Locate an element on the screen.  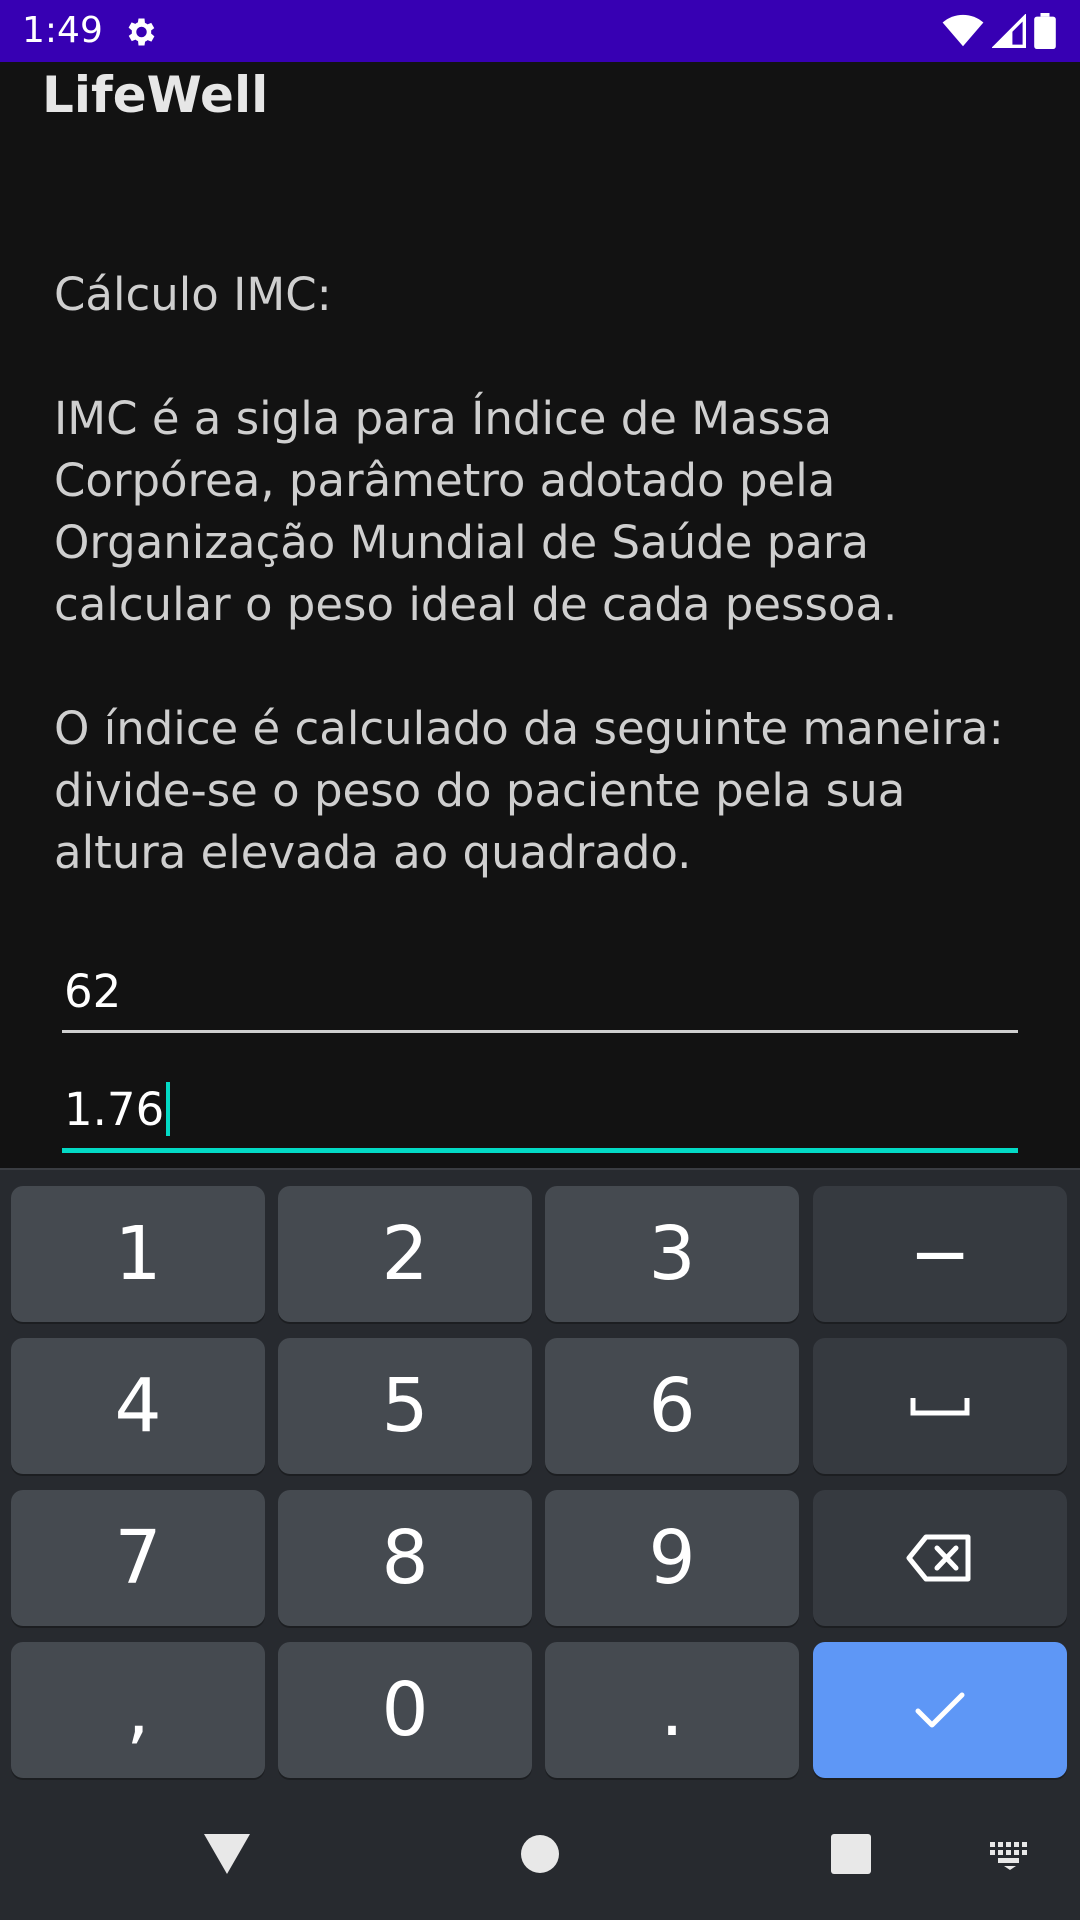
height-input: 1.76 is located at coordinates (540, 1114).